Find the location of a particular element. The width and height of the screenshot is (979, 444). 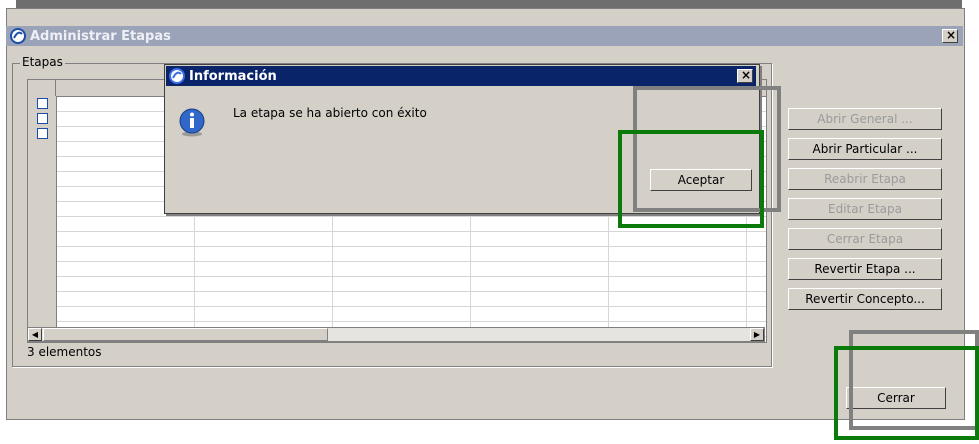

item-count: 3 elementos is located at coordinates (64, 352).